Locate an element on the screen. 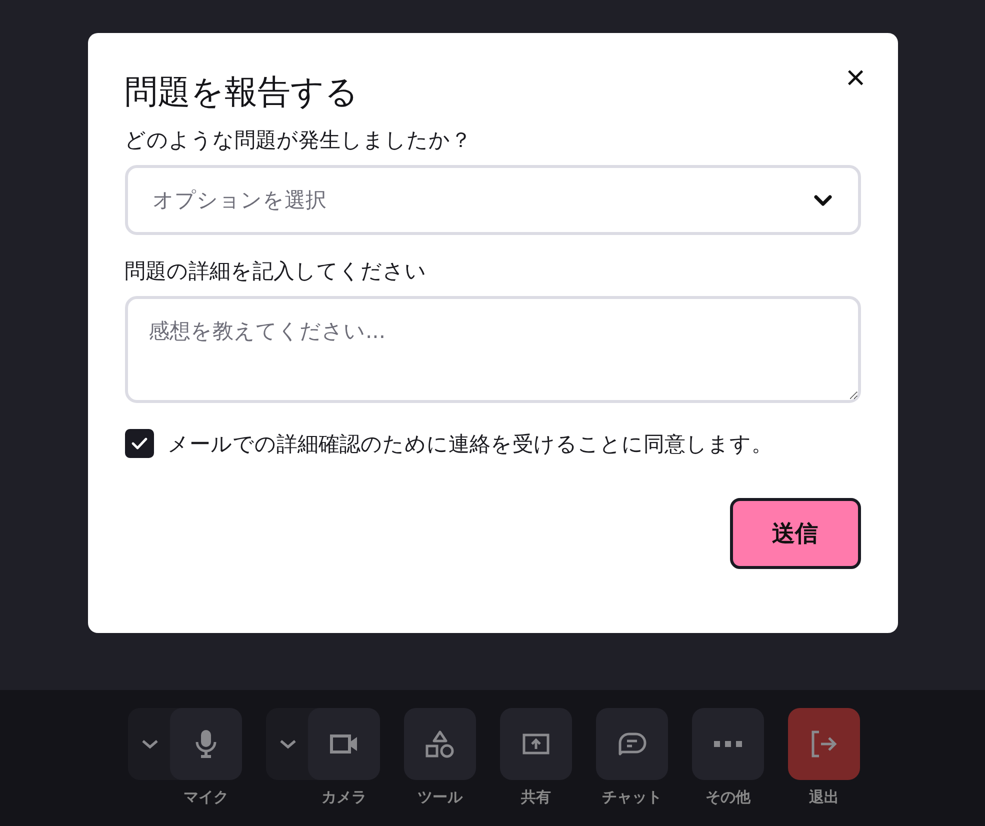 Image resolution: width=985 pixels, height=826 pixels. shapes-icon is located at coordinates (440, 744).